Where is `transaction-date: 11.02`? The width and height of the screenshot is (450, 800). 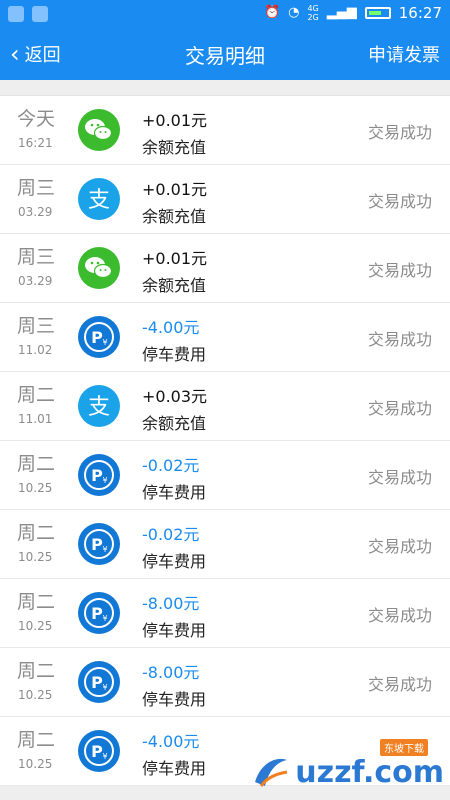 transaction-date: 11.02 is located at coordinates (35, 350).